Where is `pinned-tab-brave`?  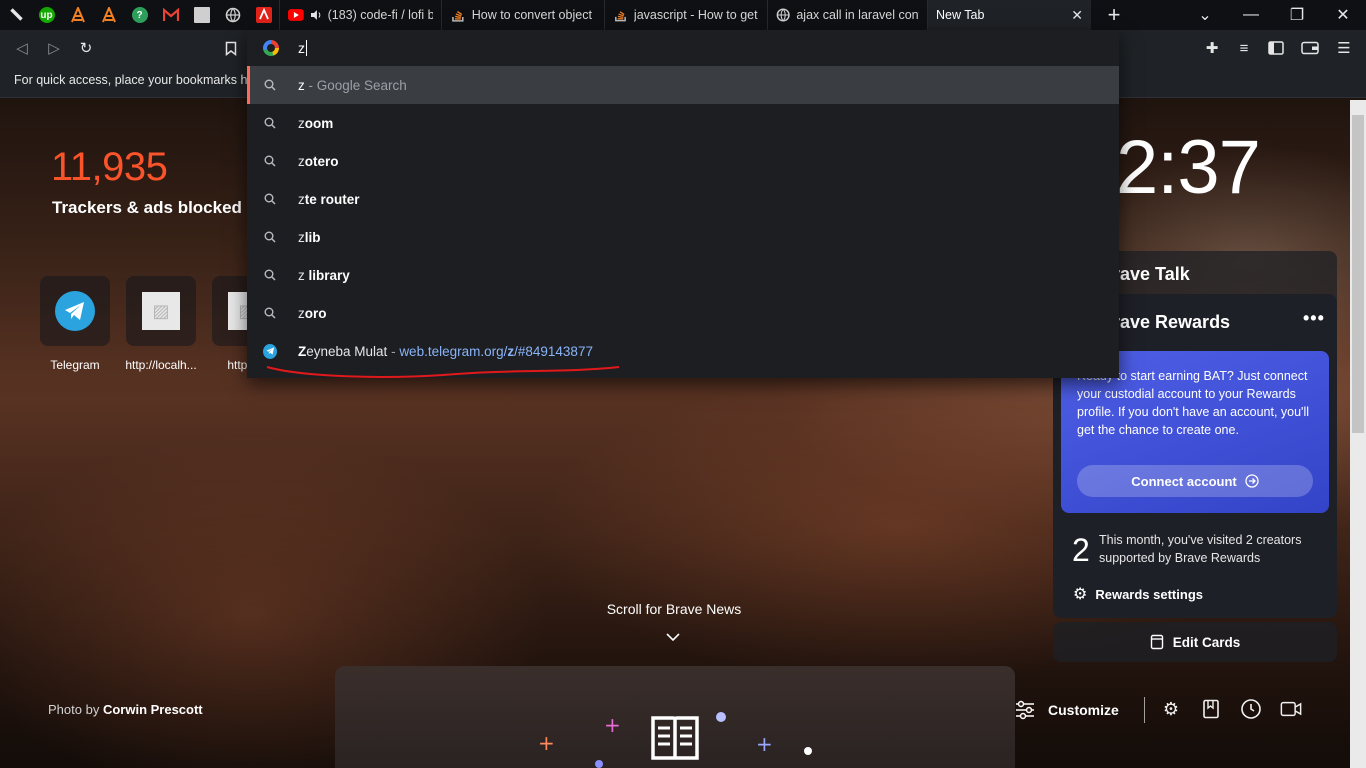 pinned-tab-brave is located at coordinates (15, 15).